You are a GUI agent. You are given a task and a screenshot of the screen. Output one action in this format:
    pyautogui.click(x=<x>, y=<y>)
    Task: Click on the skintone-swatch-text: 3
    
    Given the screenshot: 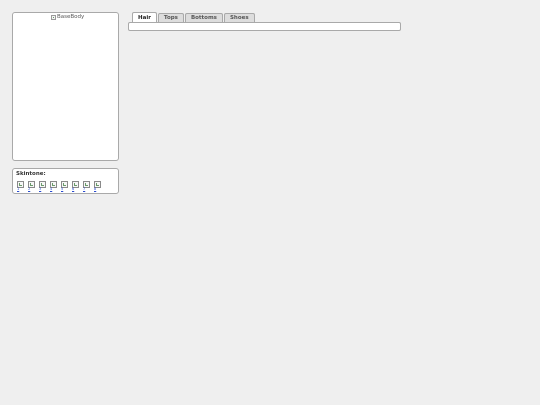 What is the action you would take?
    pyautogui.click(x=40, y=189)
    